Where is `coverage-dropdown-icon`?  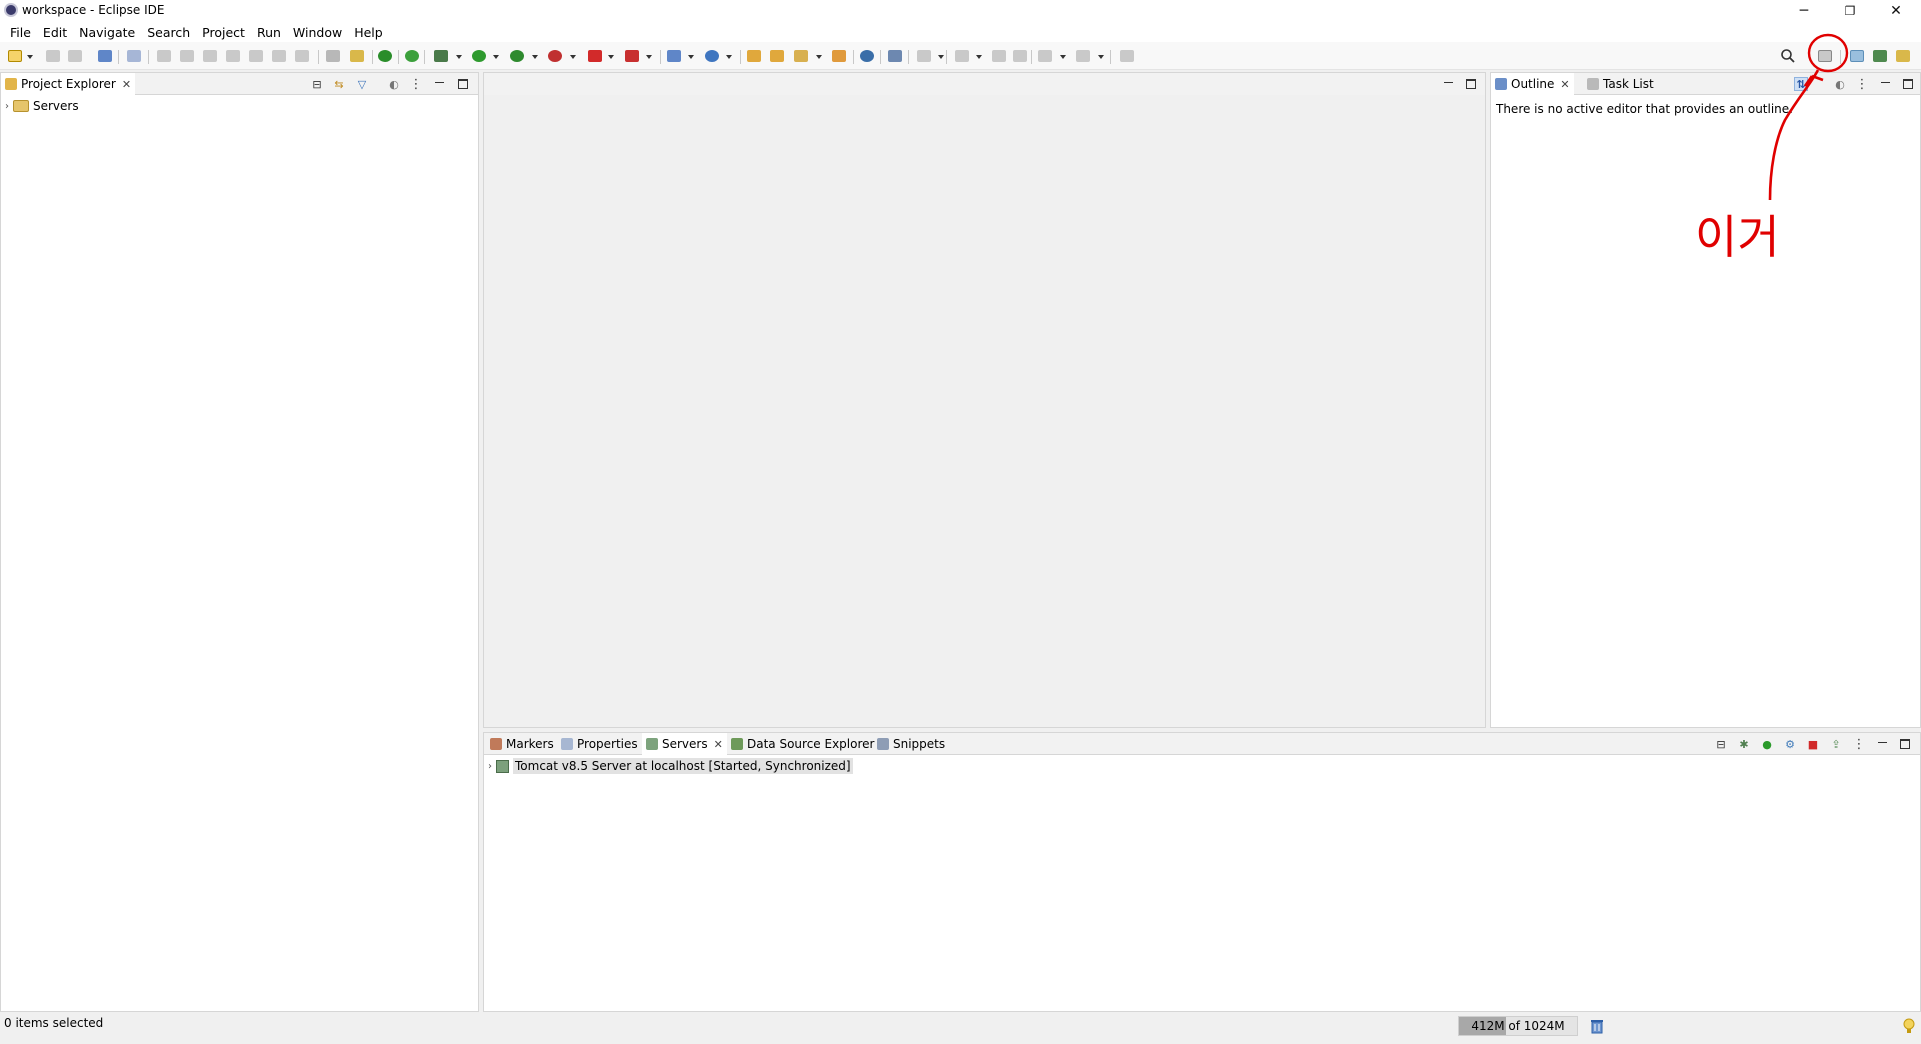
coverage-dropdown-icon is located at coordinates (535, 57).